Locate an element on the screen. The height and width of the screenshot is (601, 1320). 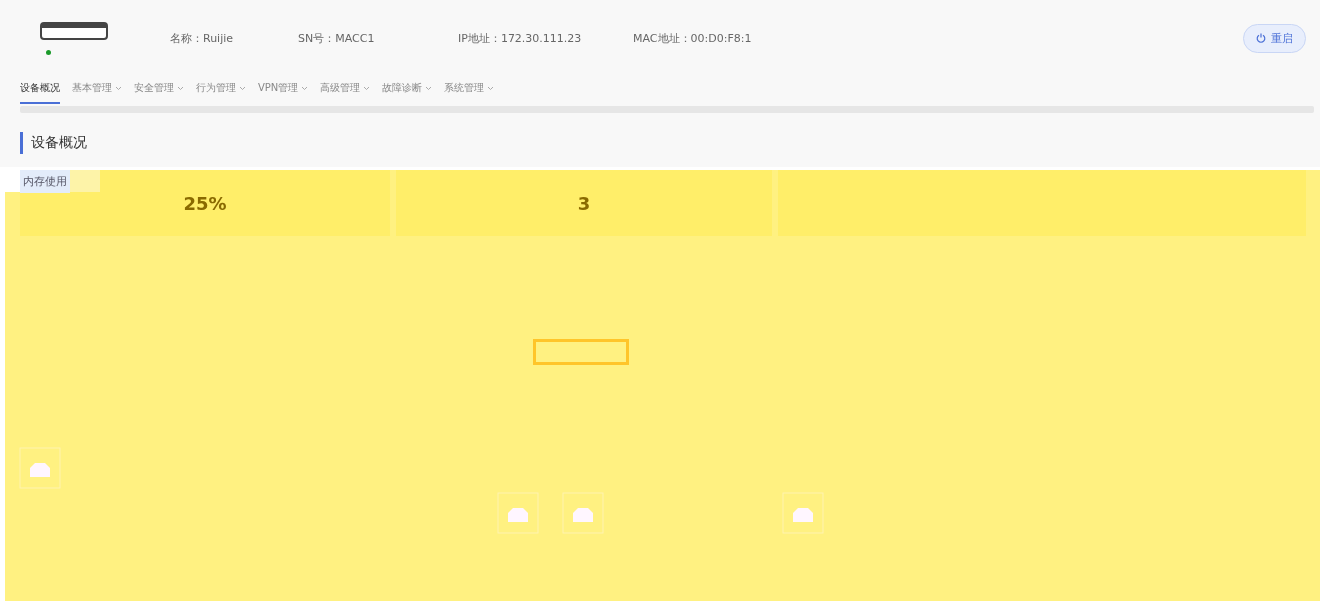
device-info-text: MAC地址：00:D0:F8:1 is located at coordinates (693, 38).